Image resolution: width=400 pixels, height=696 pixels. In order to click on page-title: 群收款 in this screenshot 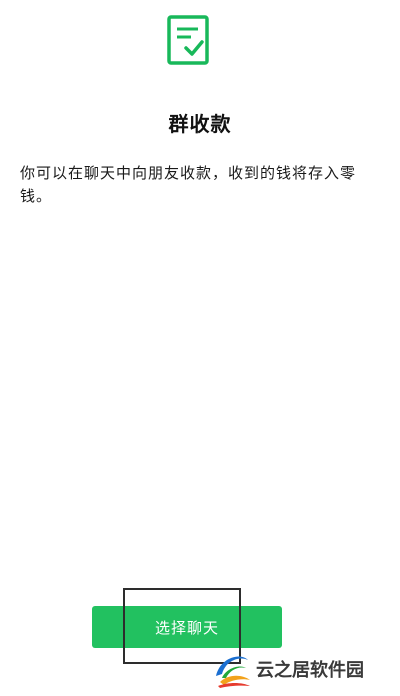, I will do `click(200, 124)`.